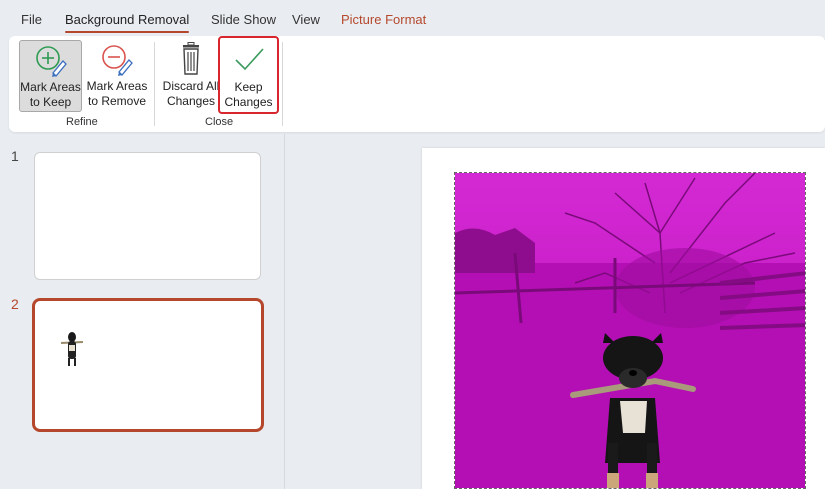 The image size is (825, 489). What do you see at coordinates (51, 61) in the screenshot?
I see `mark-keep-icon` at bounding box center [51, 61].